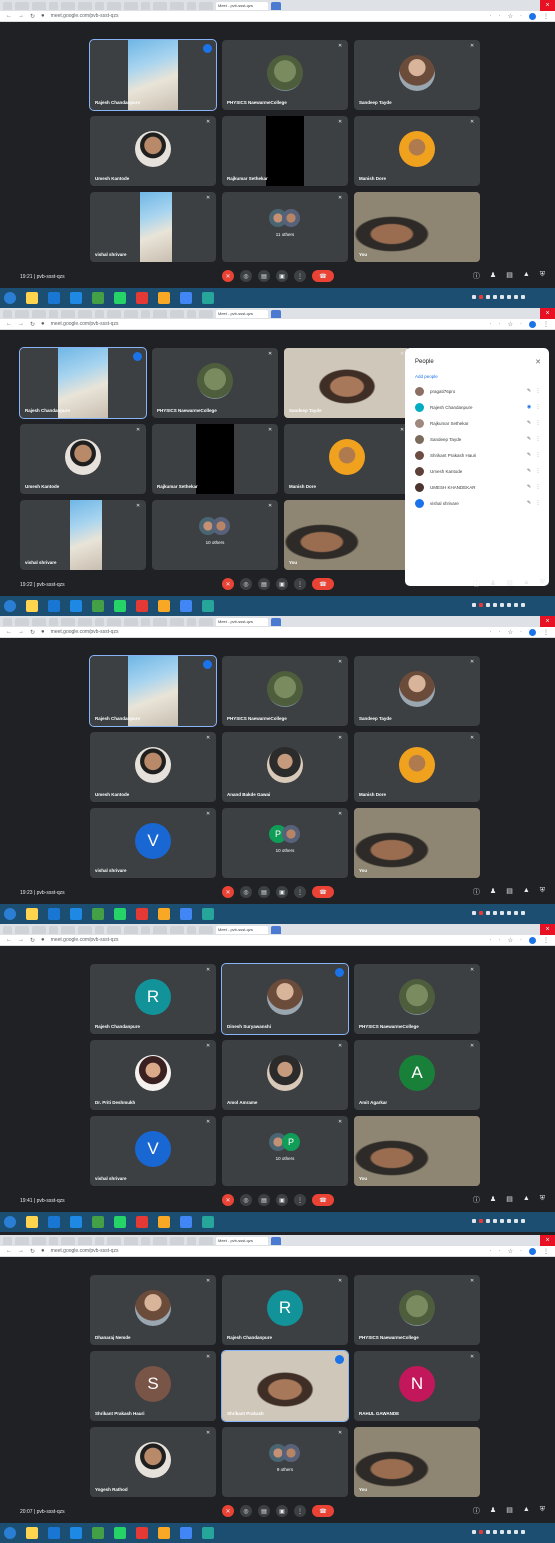 Image resolution: width=555 pixels, height=1543 pixels. I want to click on folder-icon, so click(164, 1222).